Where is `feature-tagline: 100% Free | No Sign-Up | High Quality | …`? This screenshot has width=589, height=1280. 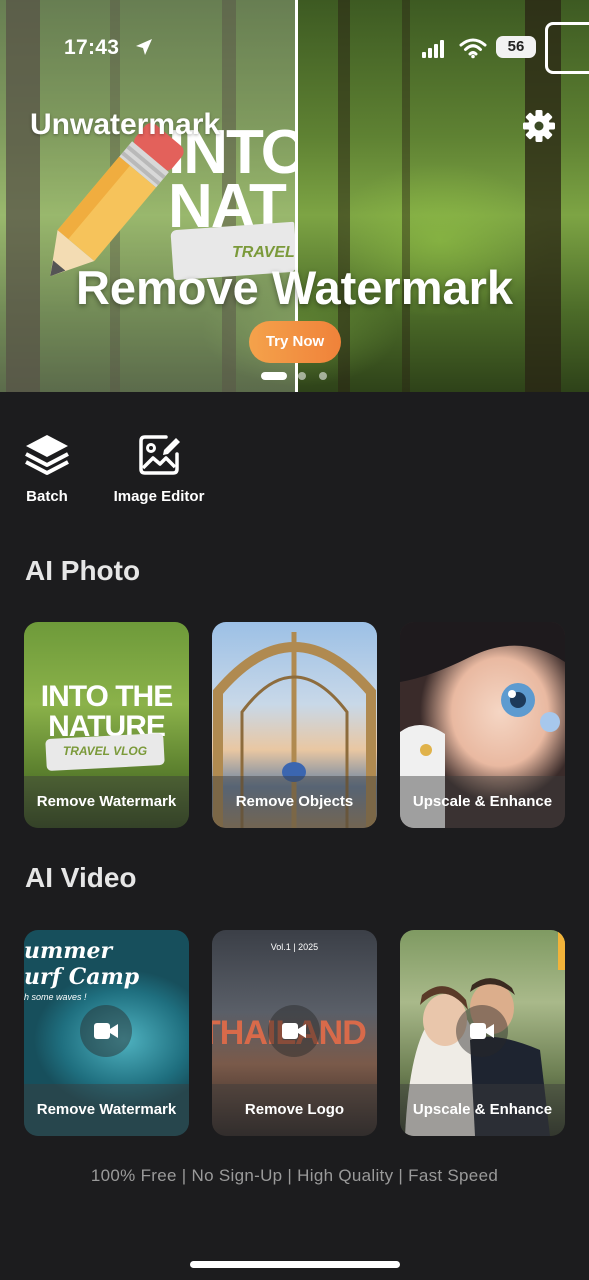 feature-tagline: 100% Free | No Sign-Up | High Quality | … is located at coordinates (294, 1175).